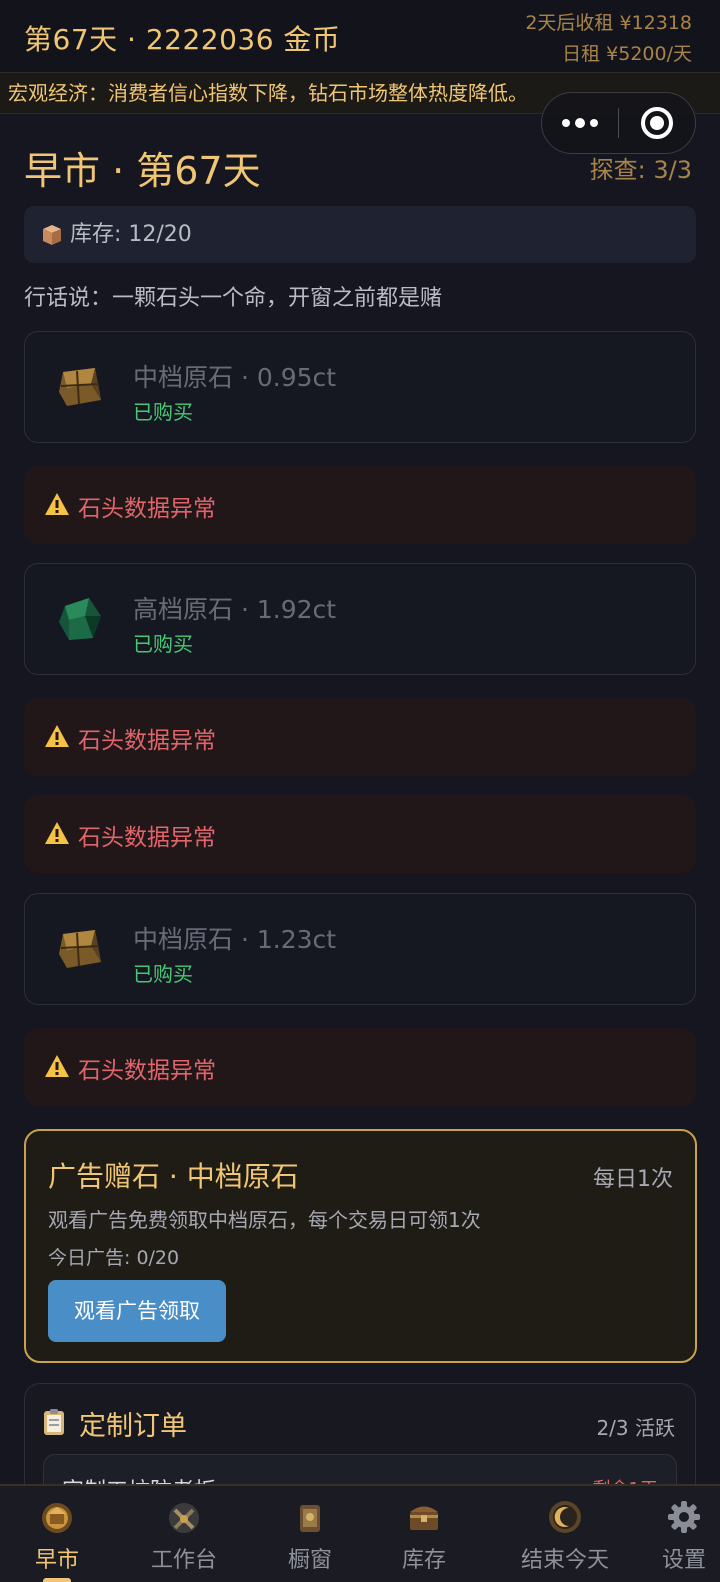  What do you see at coordinates (142, 171) in the screenshot?
I see `page-title: 早市 · 第67天` at bounding box center [142, 171].